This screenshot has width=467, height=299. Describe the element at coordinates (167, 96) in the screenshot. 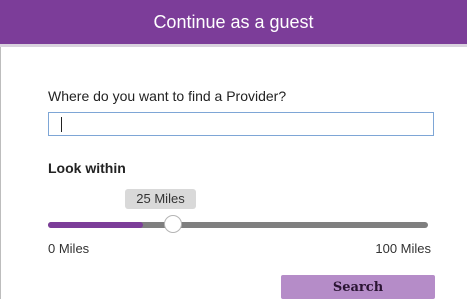

I see `location-question-label: Where do you want to find a Provider?` at that location.